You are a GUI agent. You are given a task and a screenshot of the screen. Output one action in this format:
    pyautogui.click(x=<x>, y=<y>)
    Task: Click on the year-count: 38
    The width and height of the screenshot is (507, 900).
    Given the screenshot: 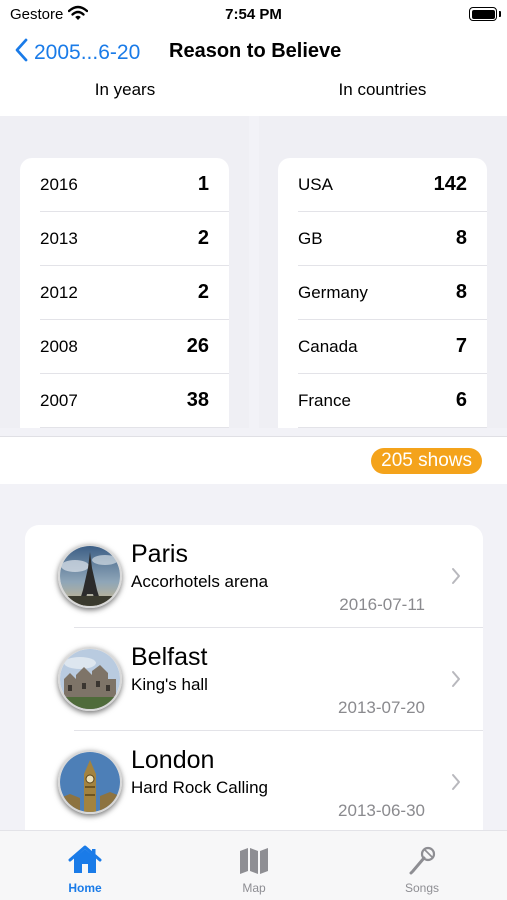 What is the action you would take?
    pyautogui.click(x=197, y=400)
    